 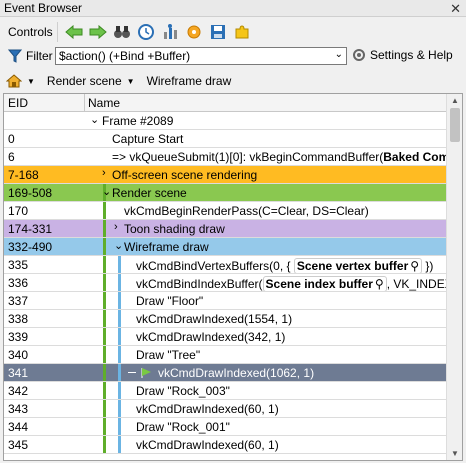 I want to click on toolbar: Controls, so click(x=233, y=32).